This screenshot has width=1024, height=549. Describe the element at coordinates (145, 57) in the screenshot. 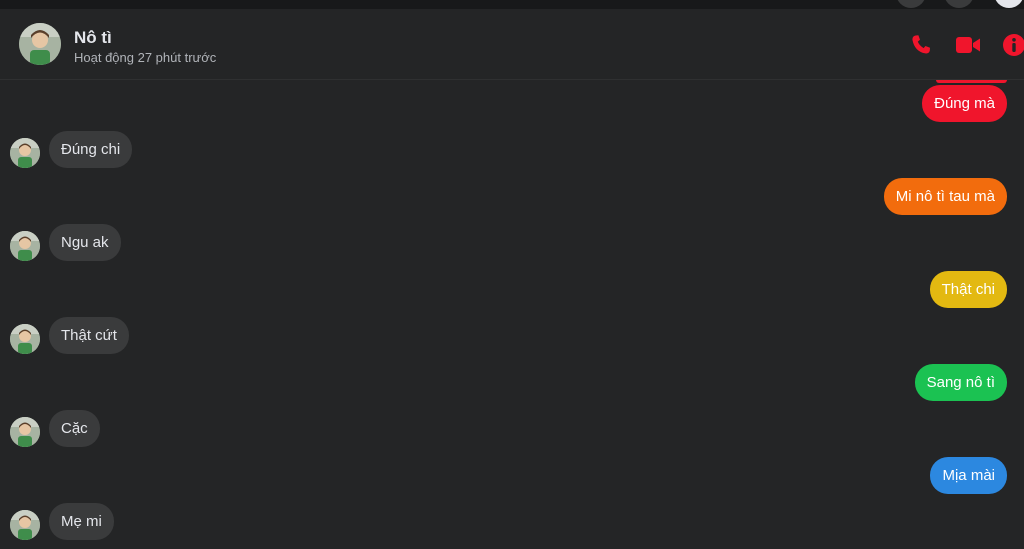

I see `contact-active-status: Hoạt động 27 phút trước` at that location.